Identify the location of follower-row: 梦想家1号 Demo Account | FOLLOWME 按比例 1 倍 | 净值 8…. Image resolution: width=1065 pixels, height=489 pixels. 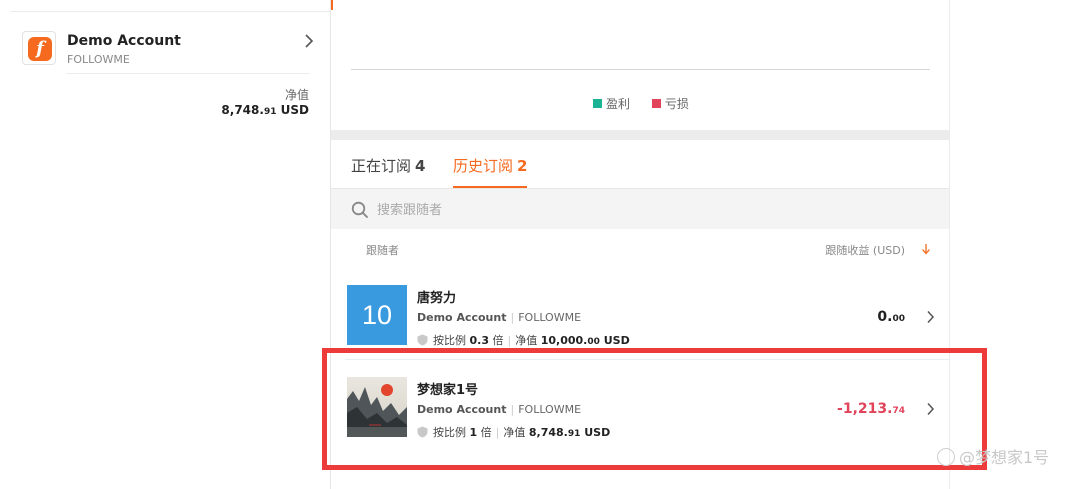
(640, 408).